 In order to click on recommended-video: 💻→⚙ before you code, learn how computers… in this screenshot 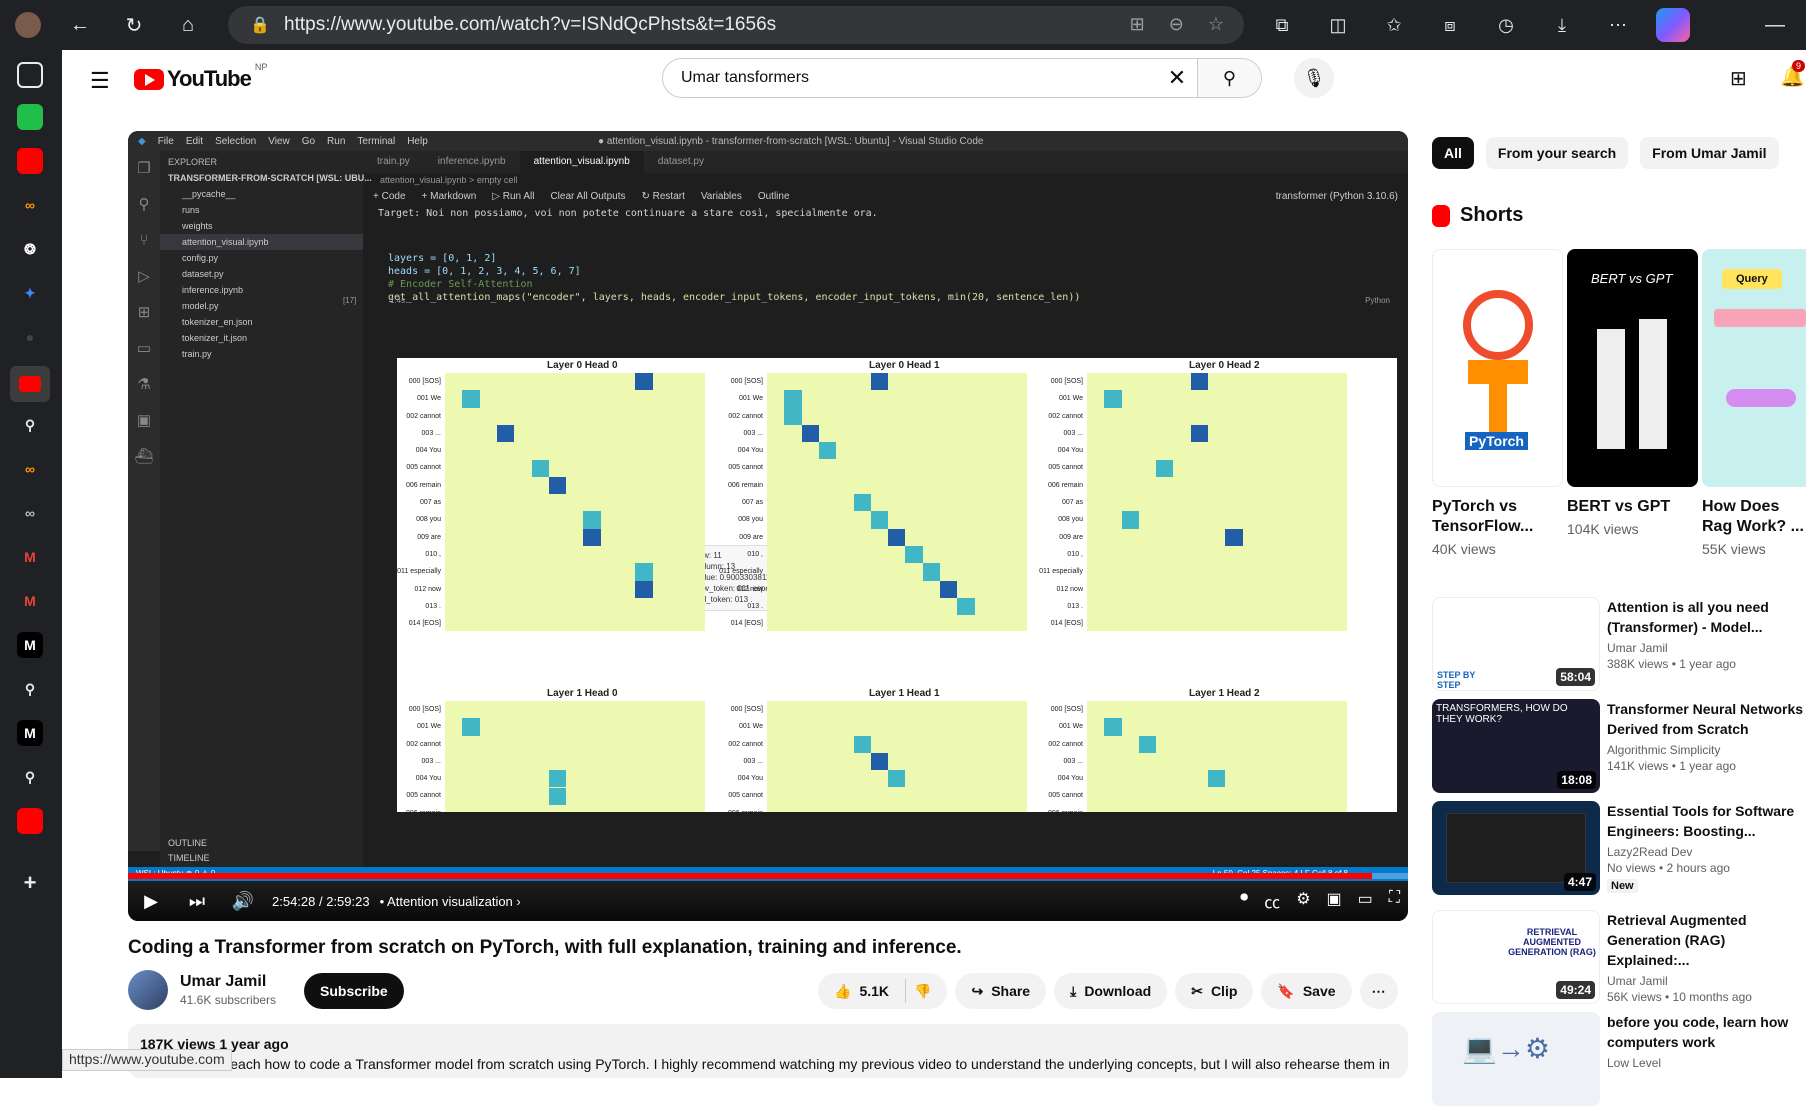, I will do `click(1619, 1059)`.